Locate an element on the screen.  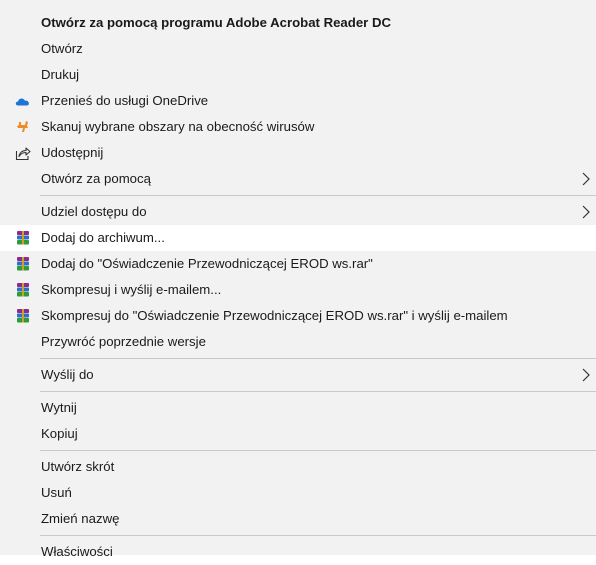
menu-item-label: Udziel dostępu do is located at coordinates (94, 211).